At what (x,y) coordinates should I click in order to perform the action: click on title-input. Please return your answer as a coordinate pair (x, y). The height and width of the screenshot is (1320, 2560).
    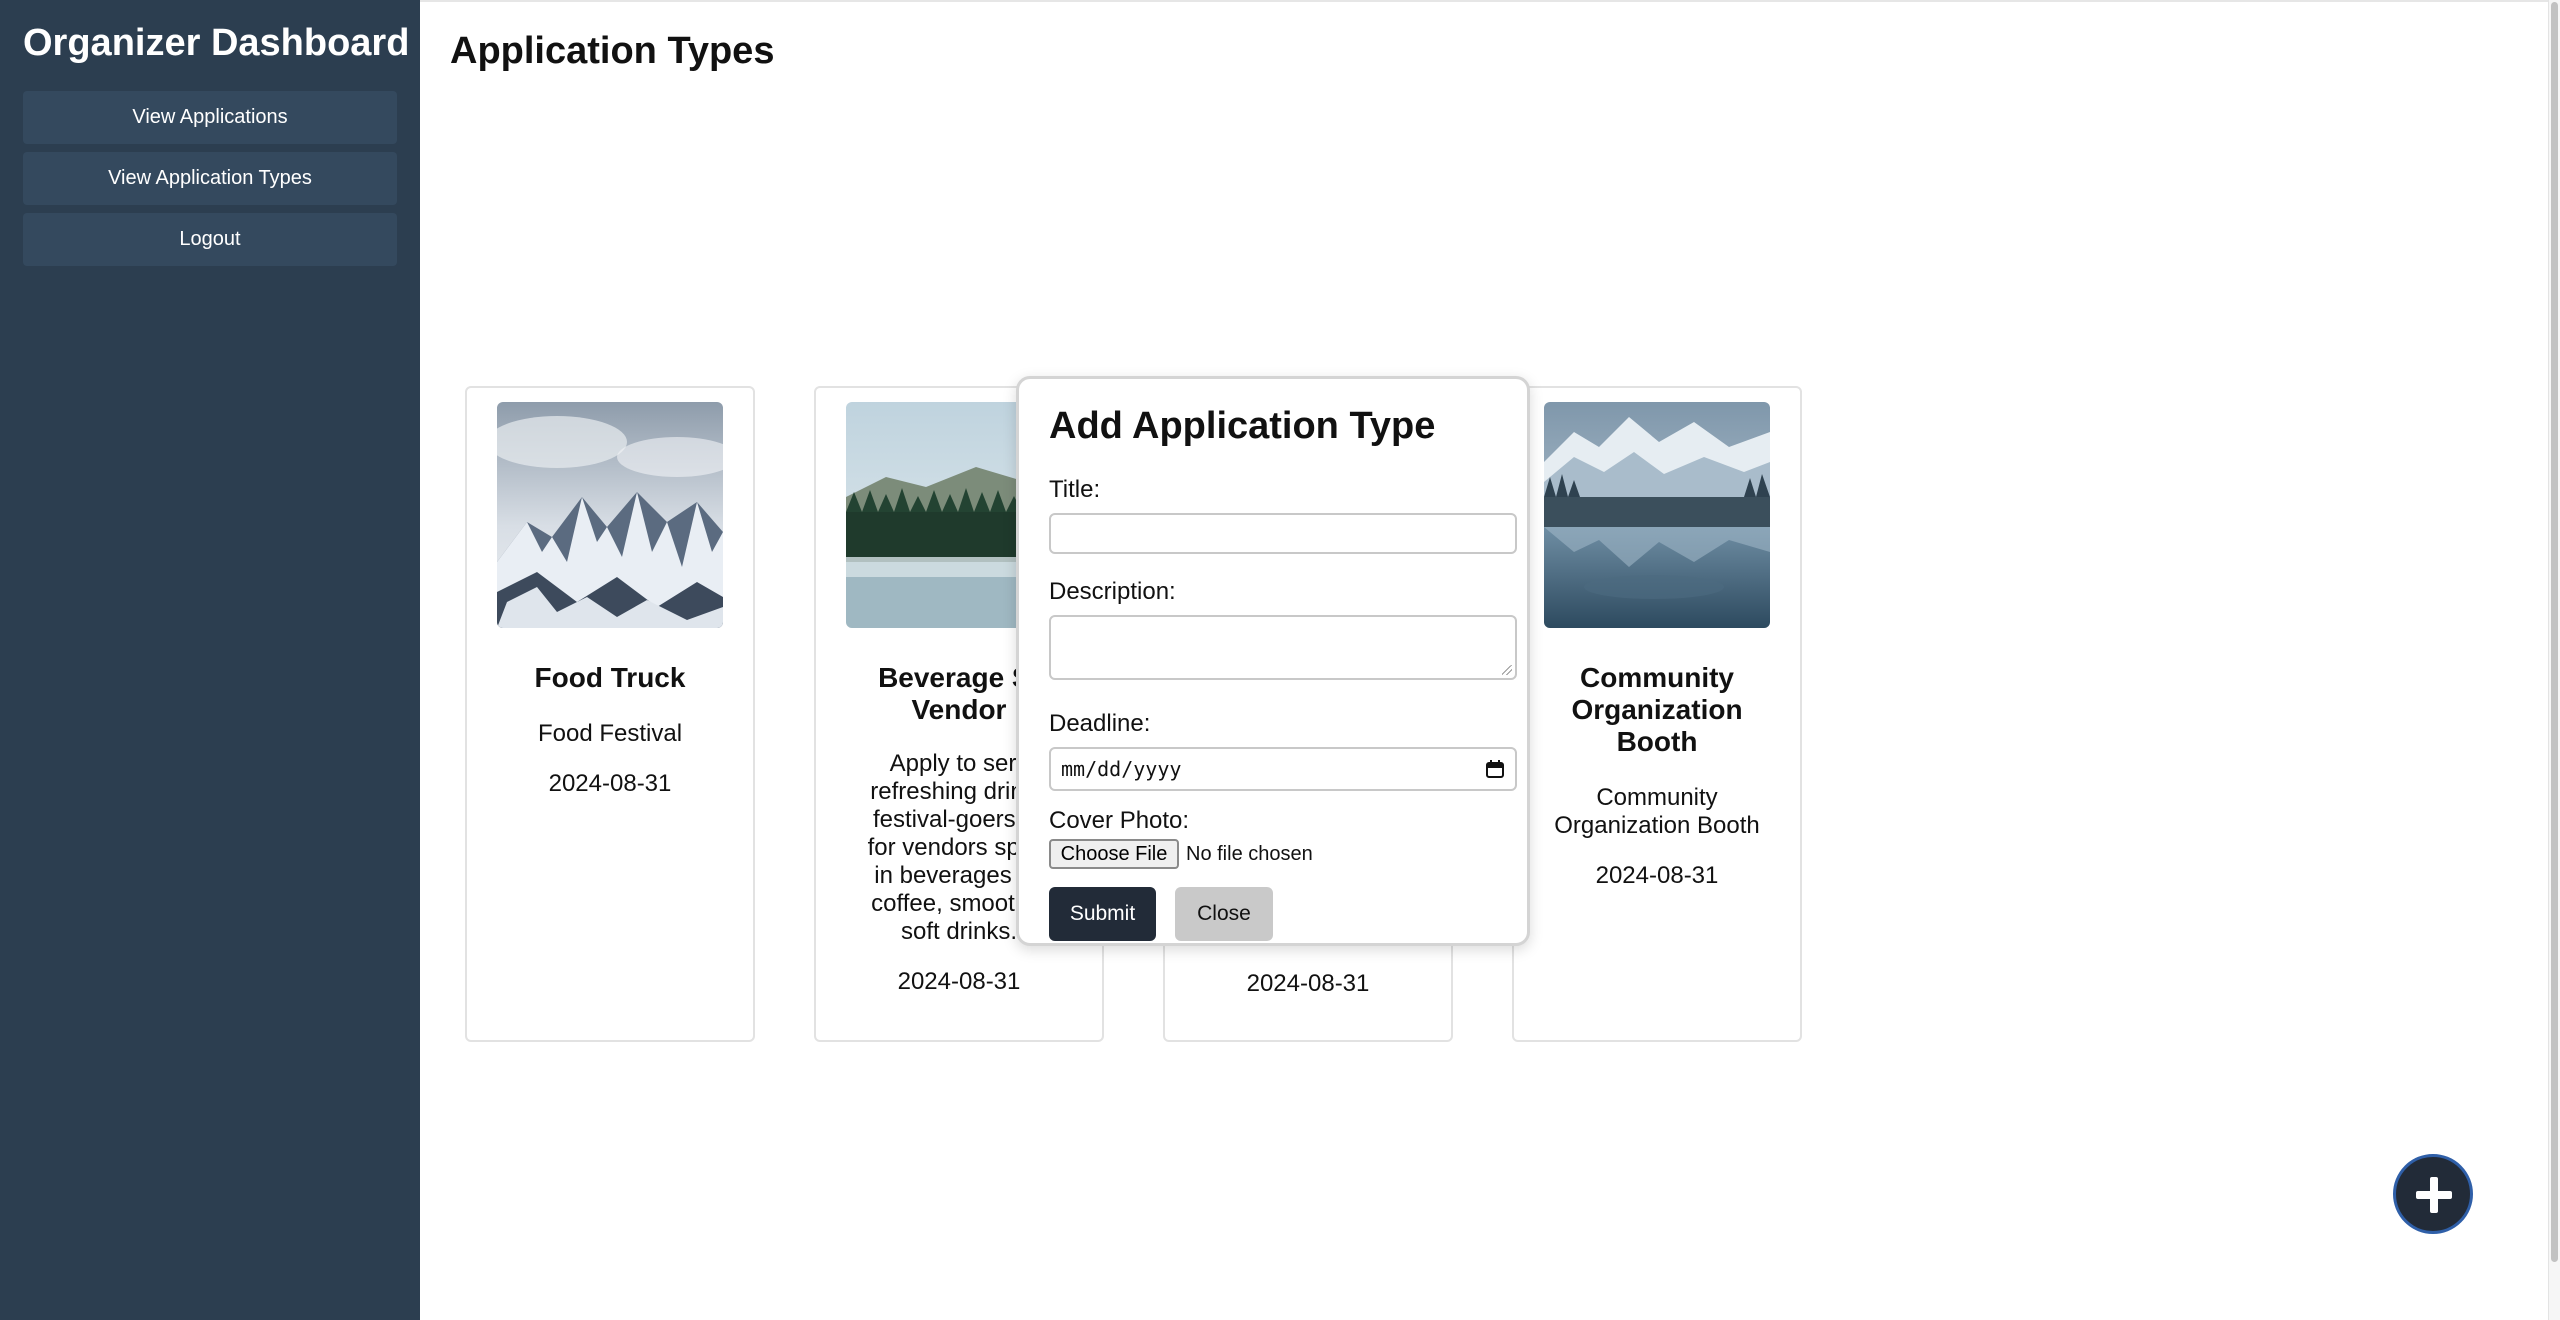
    Looking at the image, I should click on (1283, 533).